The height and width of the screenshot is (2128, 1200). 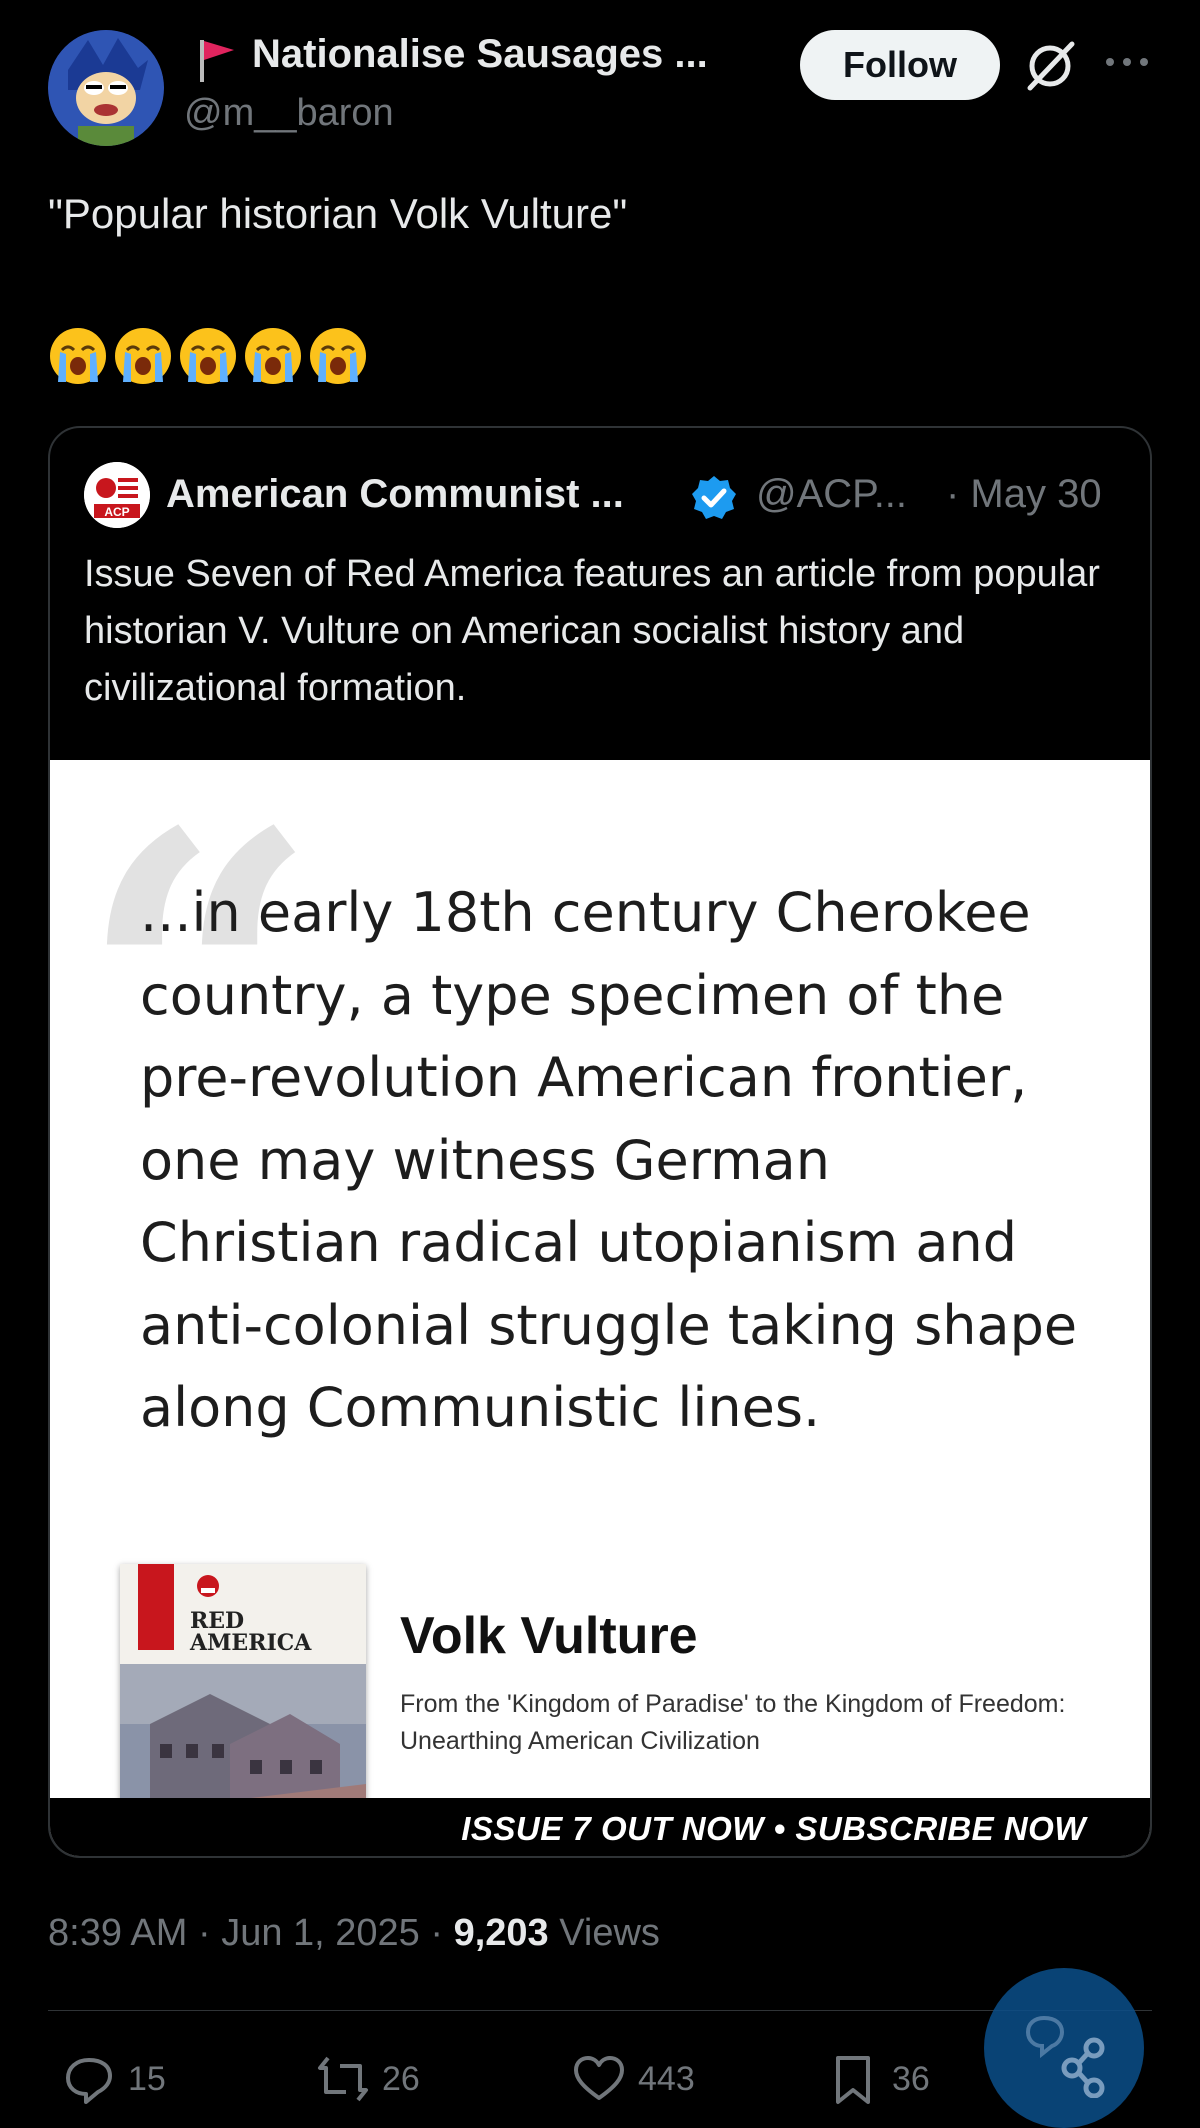 What do you see at coordinates (714, 497) in the screenshot?
I see `verified-badge-icon` at bounding box center [714, 497].